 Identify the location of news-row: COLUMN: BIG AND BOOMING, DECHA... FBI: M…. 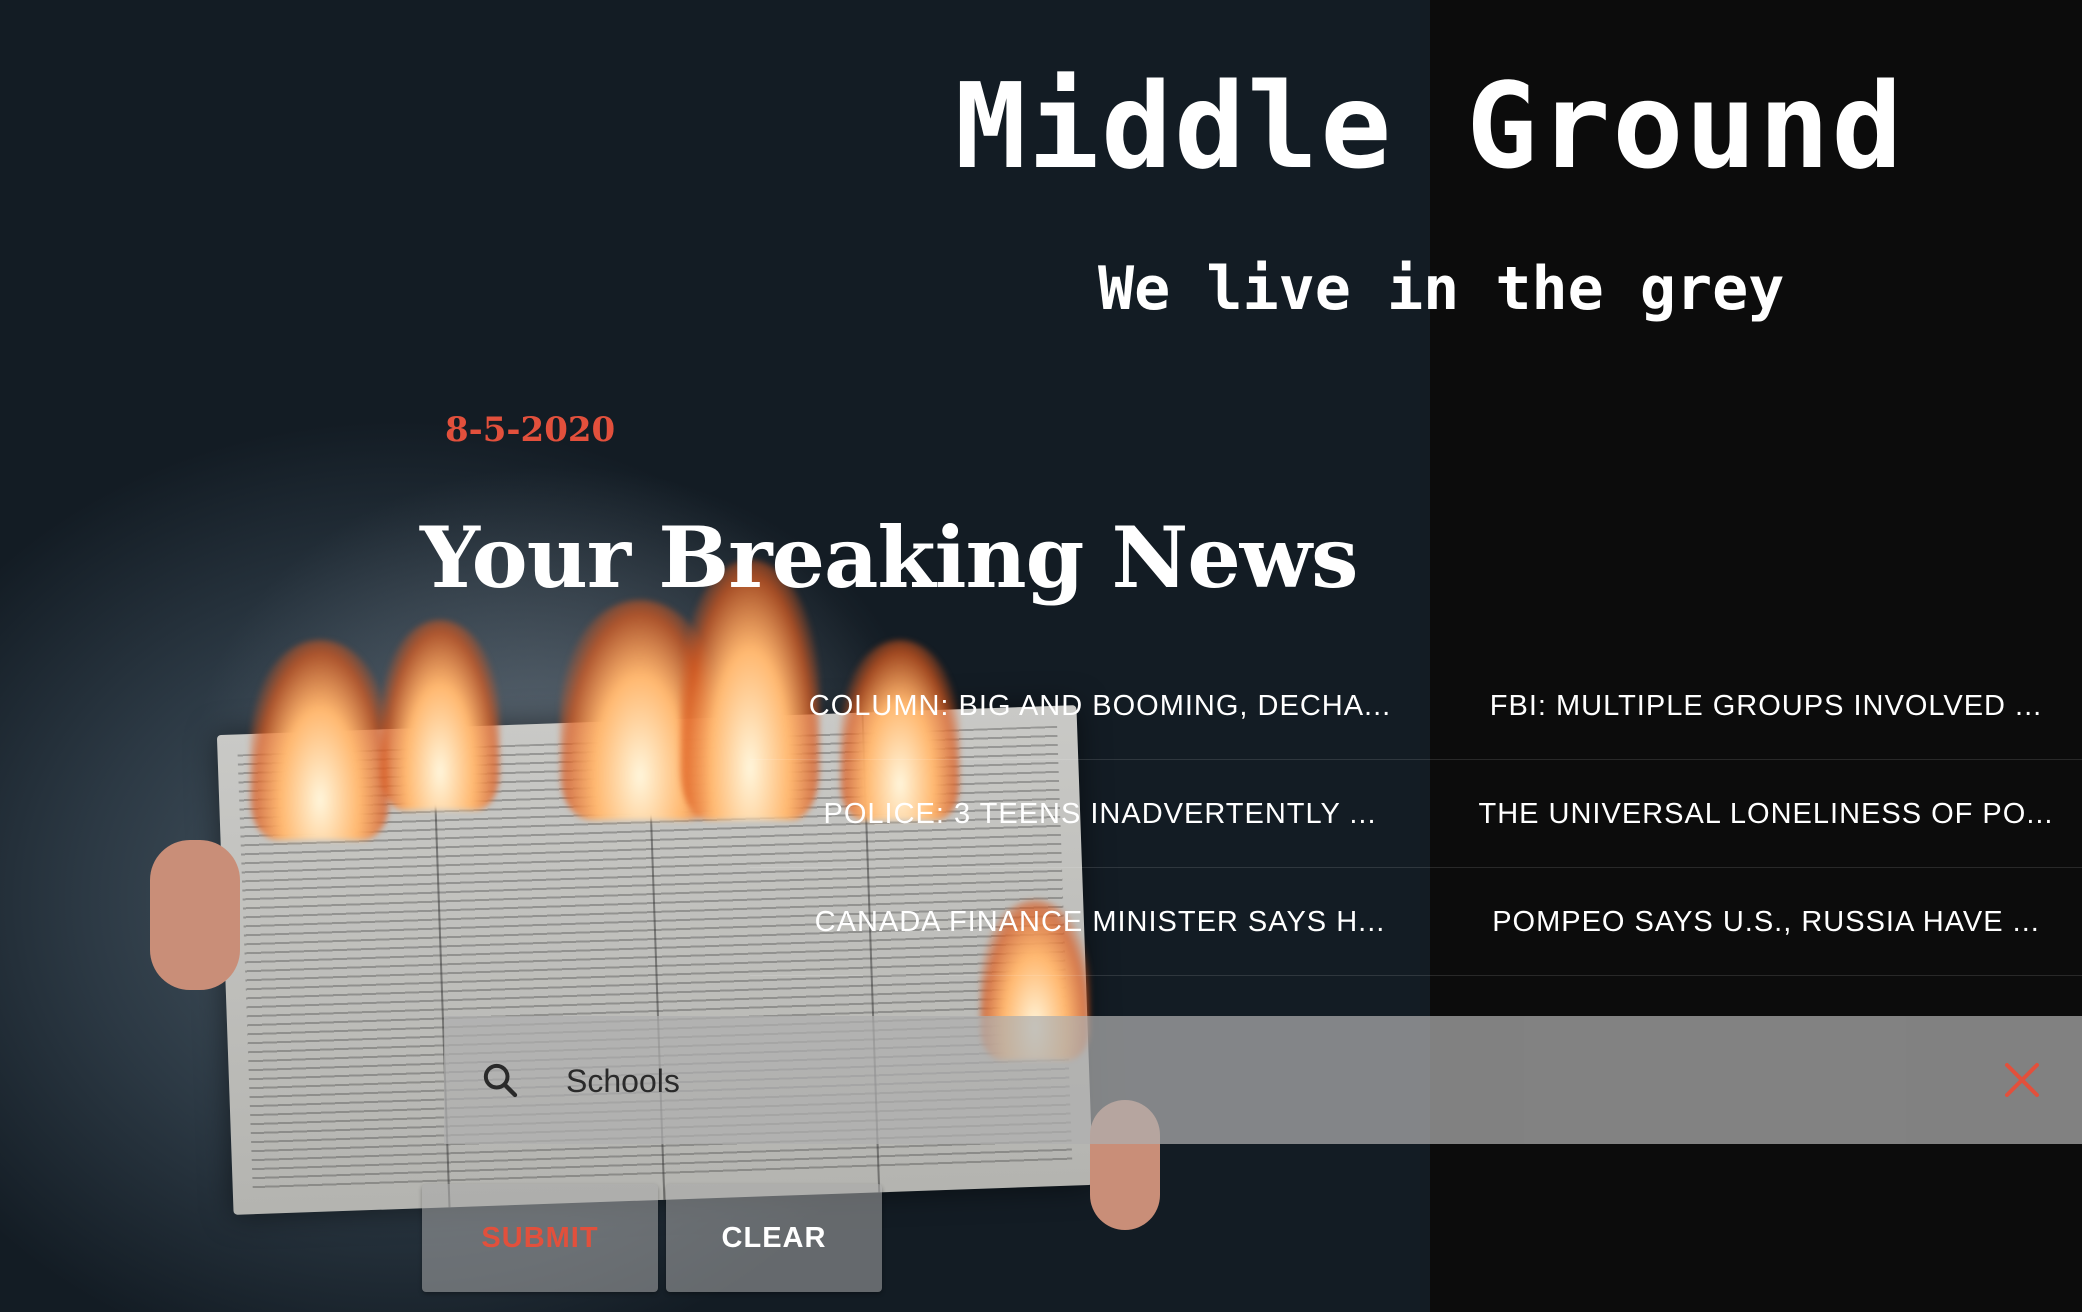
(1416, 706).